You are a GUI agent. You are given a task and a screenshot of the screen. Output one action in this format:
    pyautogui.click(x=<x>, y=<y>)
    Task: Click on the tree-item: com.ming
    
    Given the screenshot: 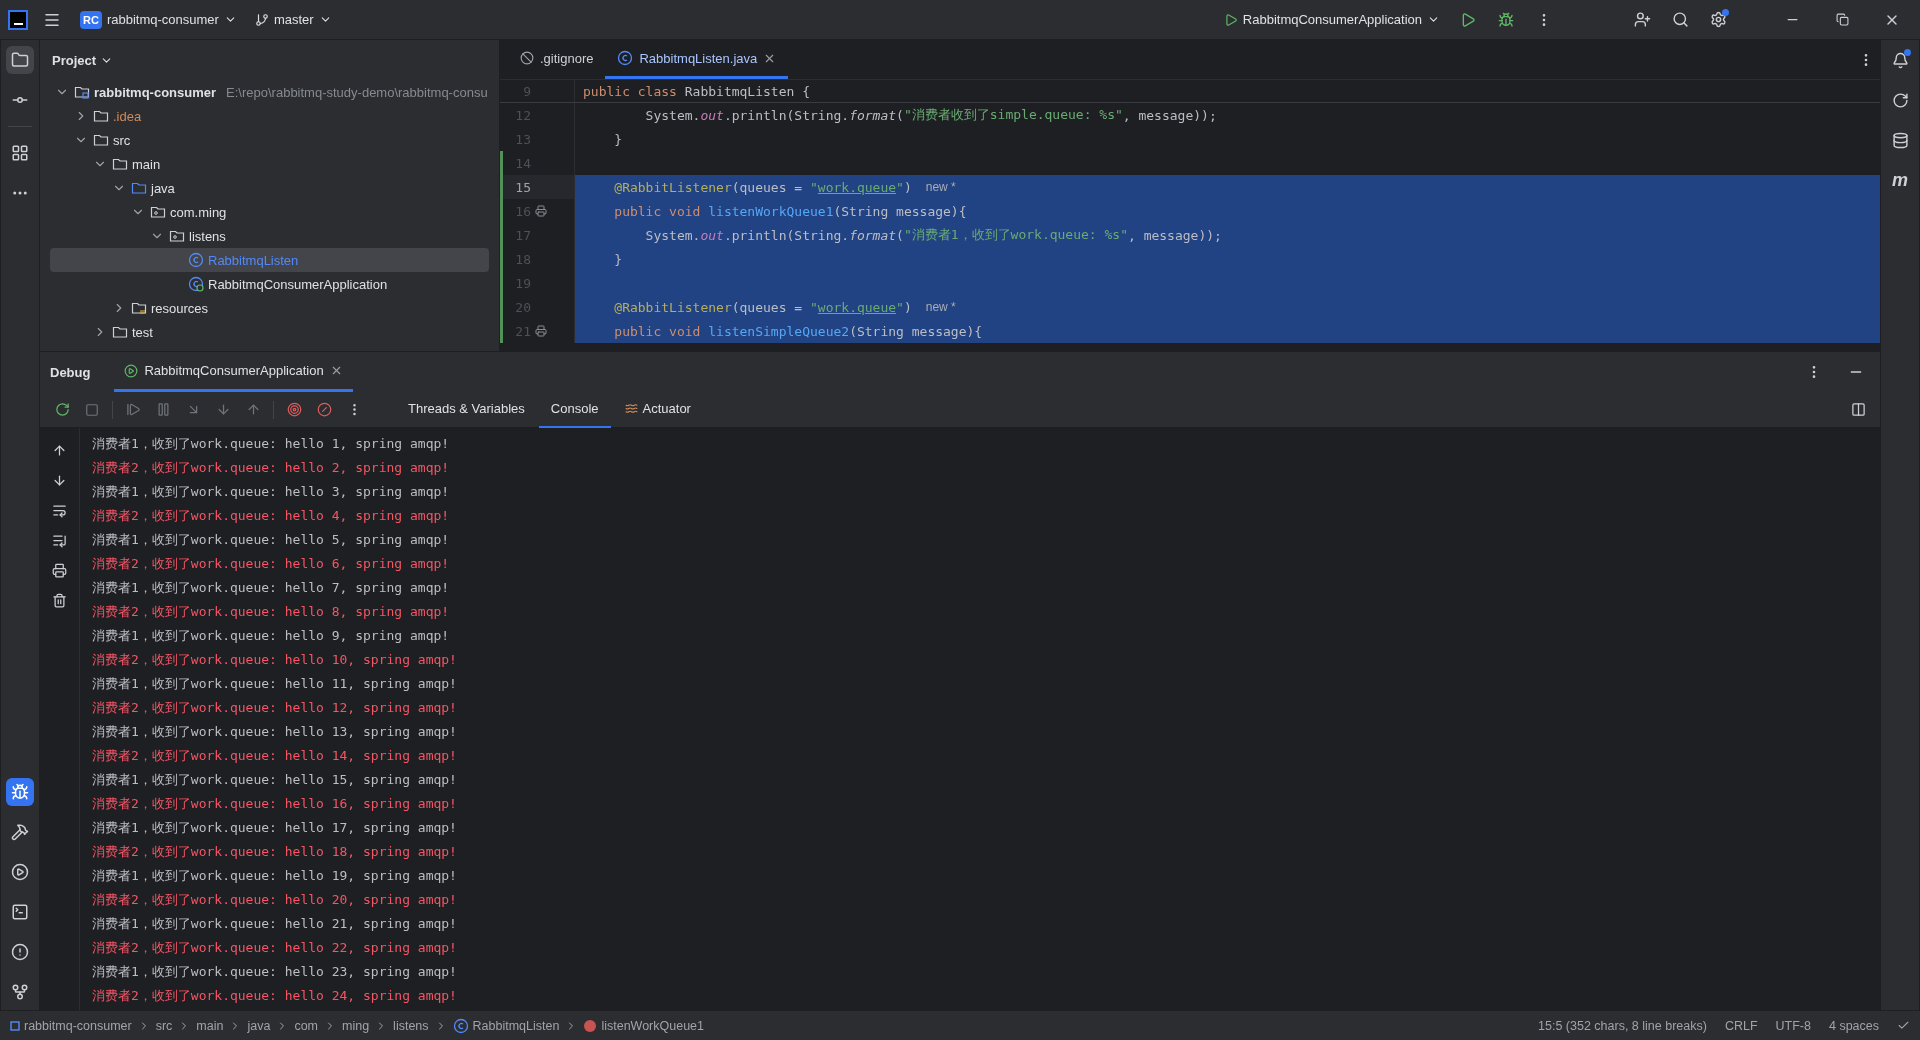 What is the action you would take?
    pyautogui.click(x=269, y=212)
    